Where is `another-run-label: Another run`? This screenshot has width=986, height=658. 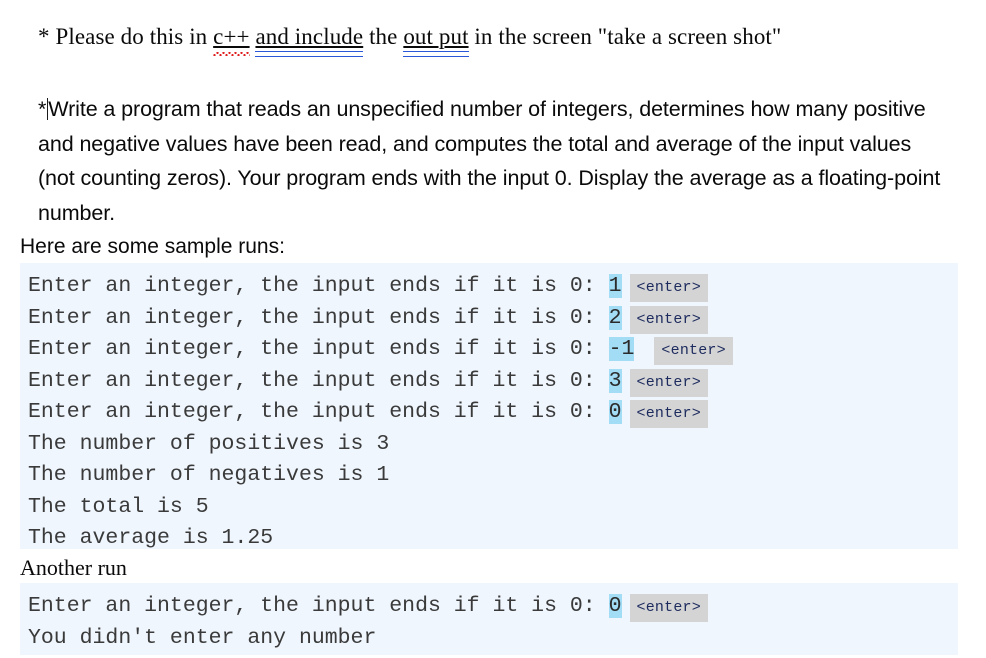 another-run-label: Another run is located at coordinates (73, 567).